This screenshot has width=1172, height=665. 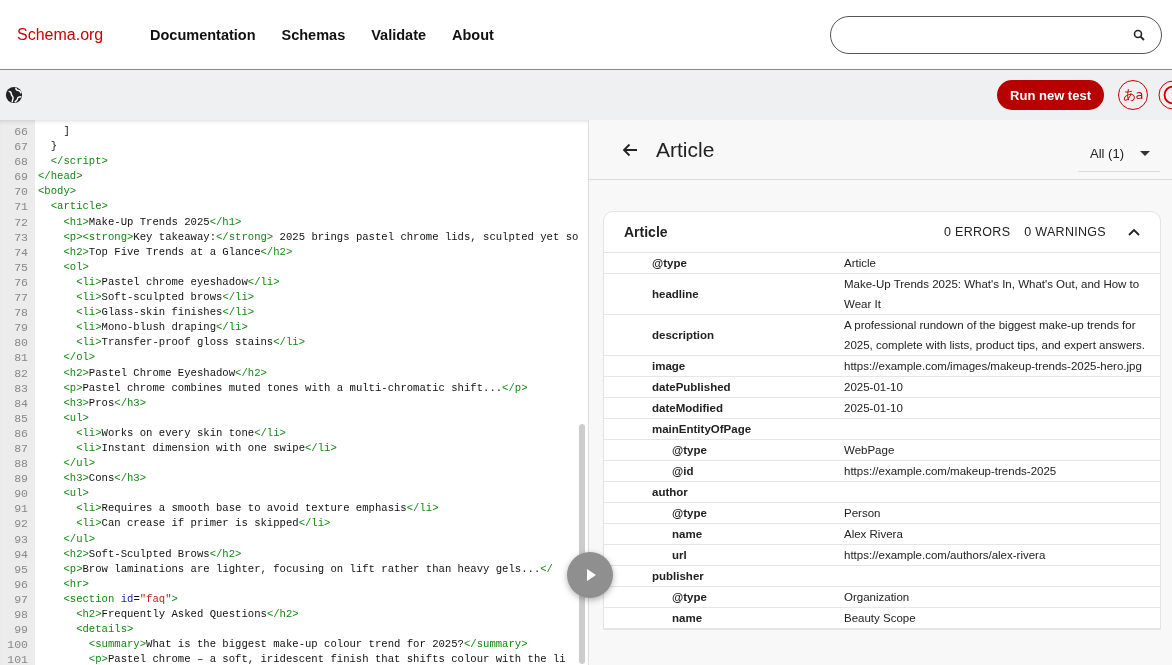 I want to click on line-number: 99, so click(x=20, y=630).